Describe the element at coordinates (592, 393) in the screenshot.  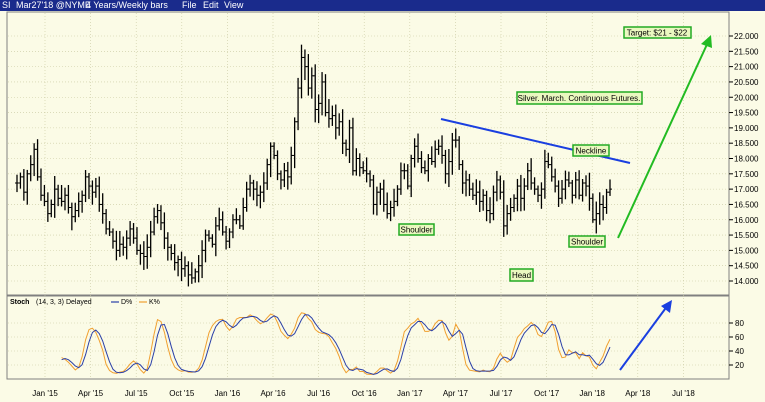
I see `time-tick-label: Jan '18` at that location.